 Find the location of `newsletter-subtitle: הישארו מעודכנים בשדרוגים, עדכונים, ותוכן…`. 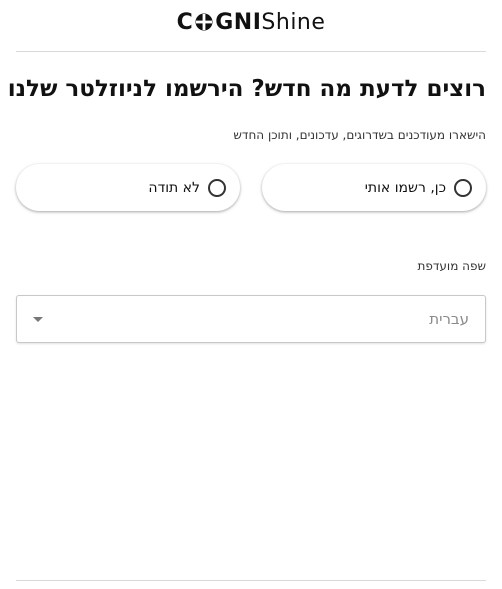

newsletter-subtitle: הישארו מעודכנים בשדרוגים, עדכונים, ותוכן… is located at coordinates (359, 135).